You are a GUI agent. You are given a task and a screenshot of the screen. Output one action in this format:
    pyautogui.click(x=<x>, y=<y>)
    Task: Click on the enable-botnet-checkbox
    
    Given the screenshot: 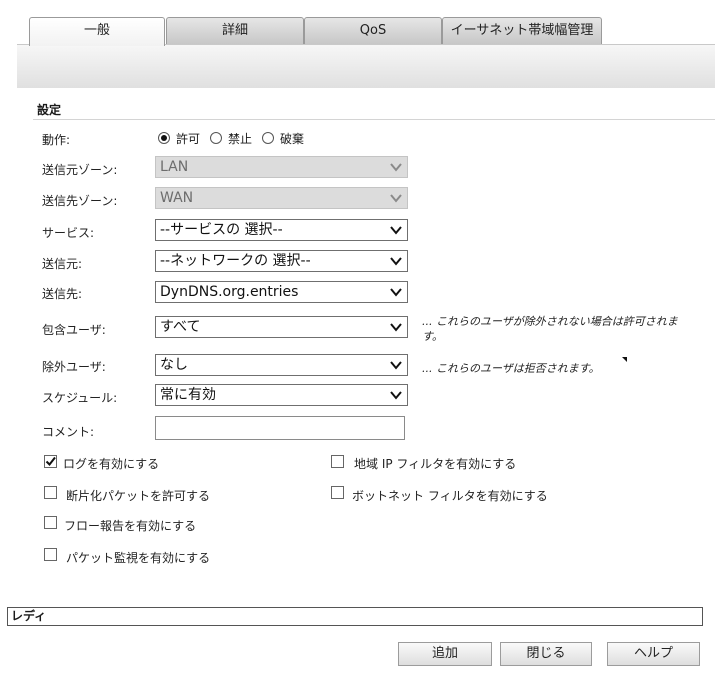 What is the action you would take?
    pyautogui.click(x=337, y=492)
    